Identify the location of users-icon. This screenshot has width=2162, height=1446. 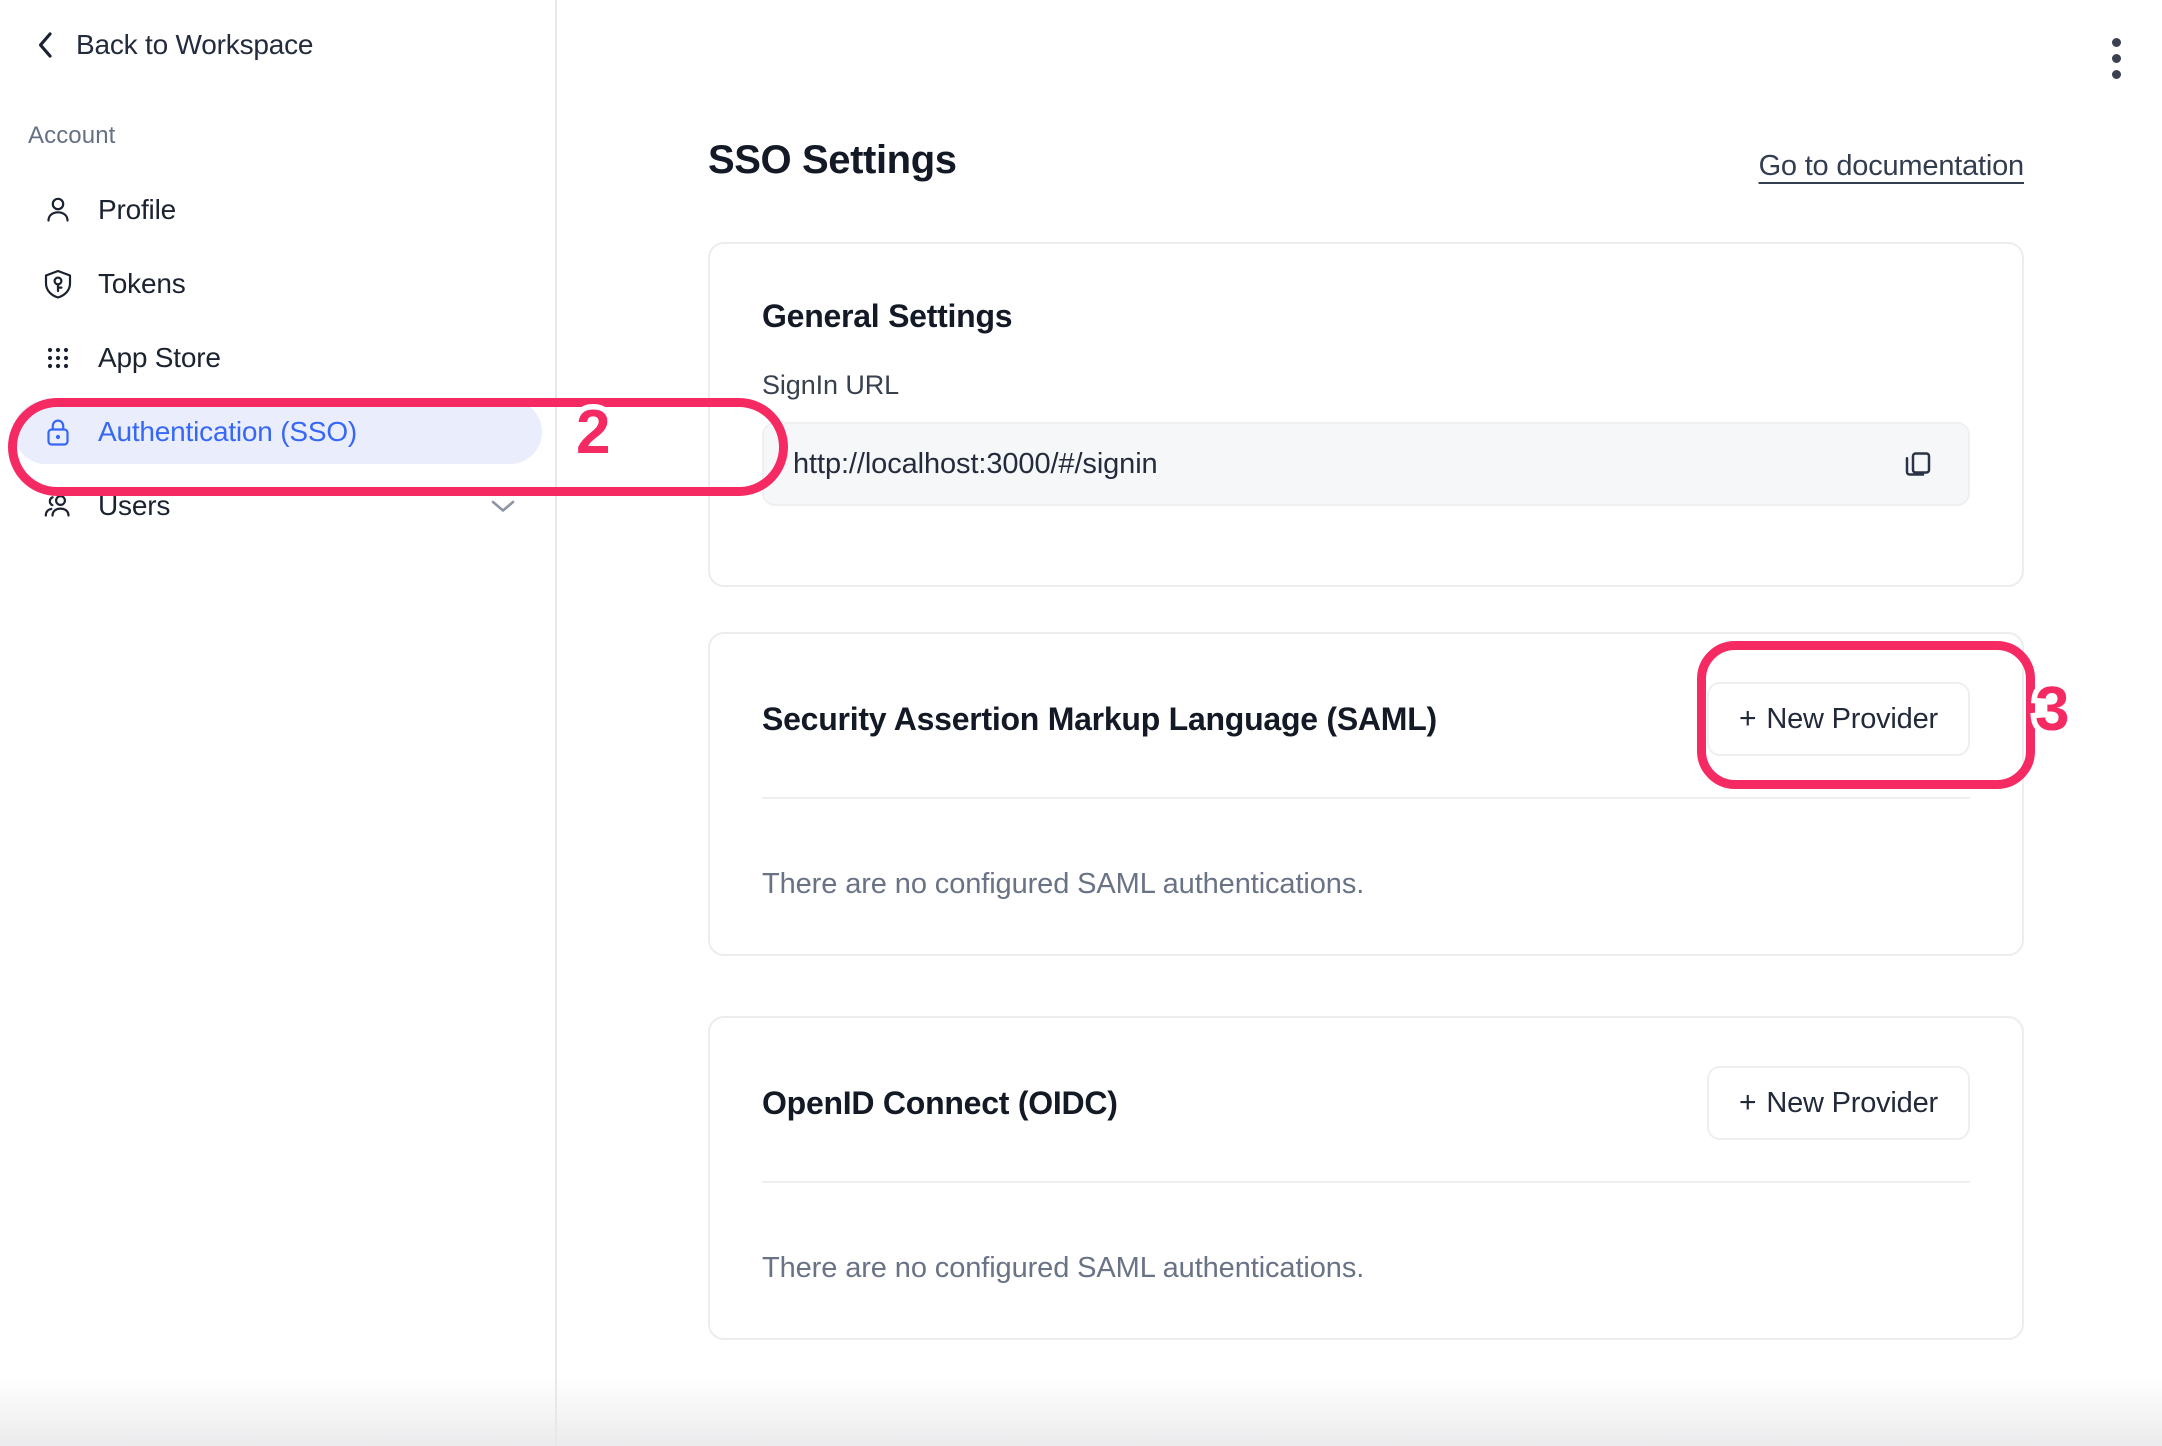
(58, 506).